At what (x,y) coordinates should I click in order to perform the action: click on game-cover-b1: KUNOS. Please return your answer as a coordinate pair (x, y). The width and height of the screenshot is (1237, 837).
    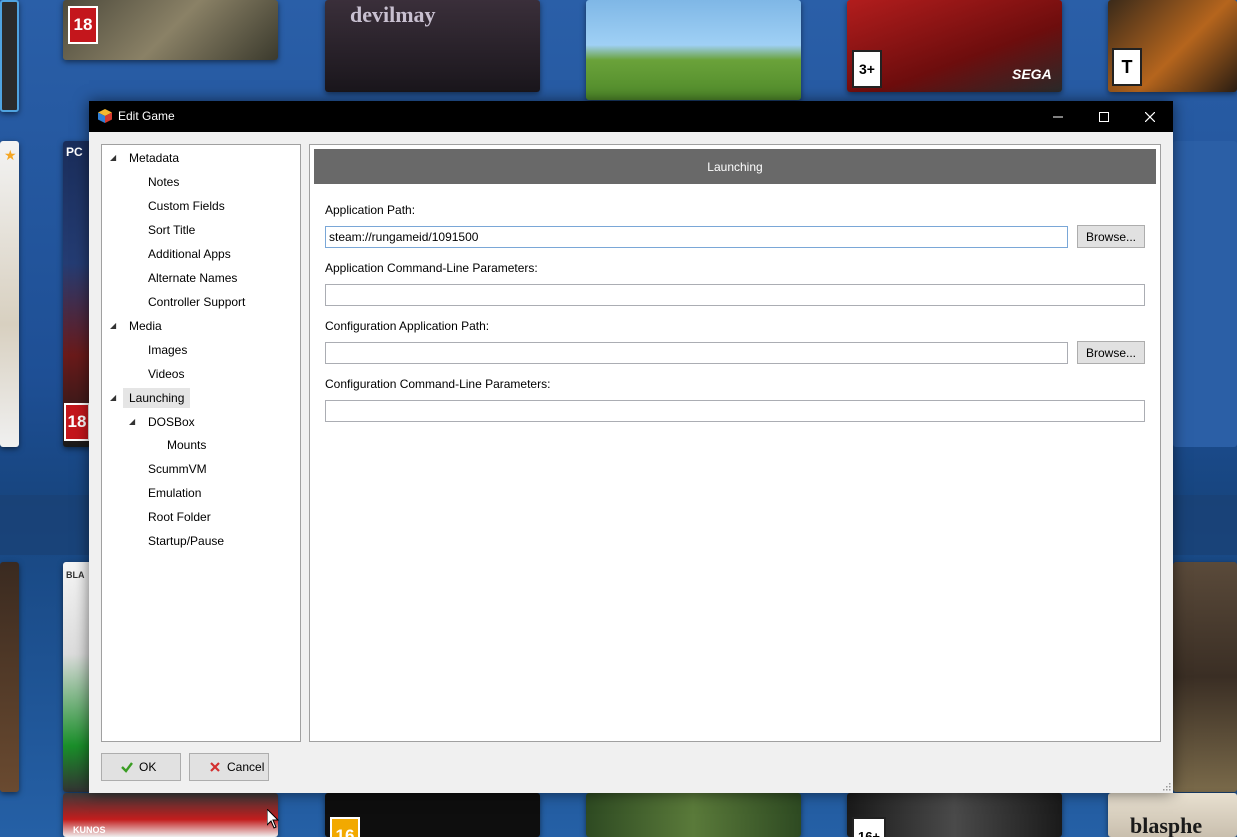
    Looking at the image, I should click on (170, 815).